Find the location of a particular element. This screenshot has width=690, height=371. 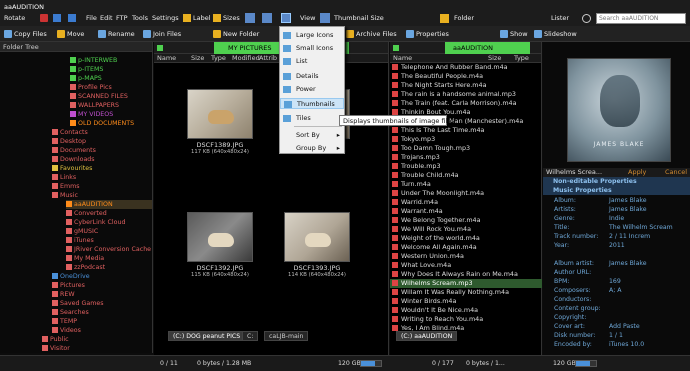

file-row: Willam It Was Really Nothing.m4a is located at coordinates (466, 292).